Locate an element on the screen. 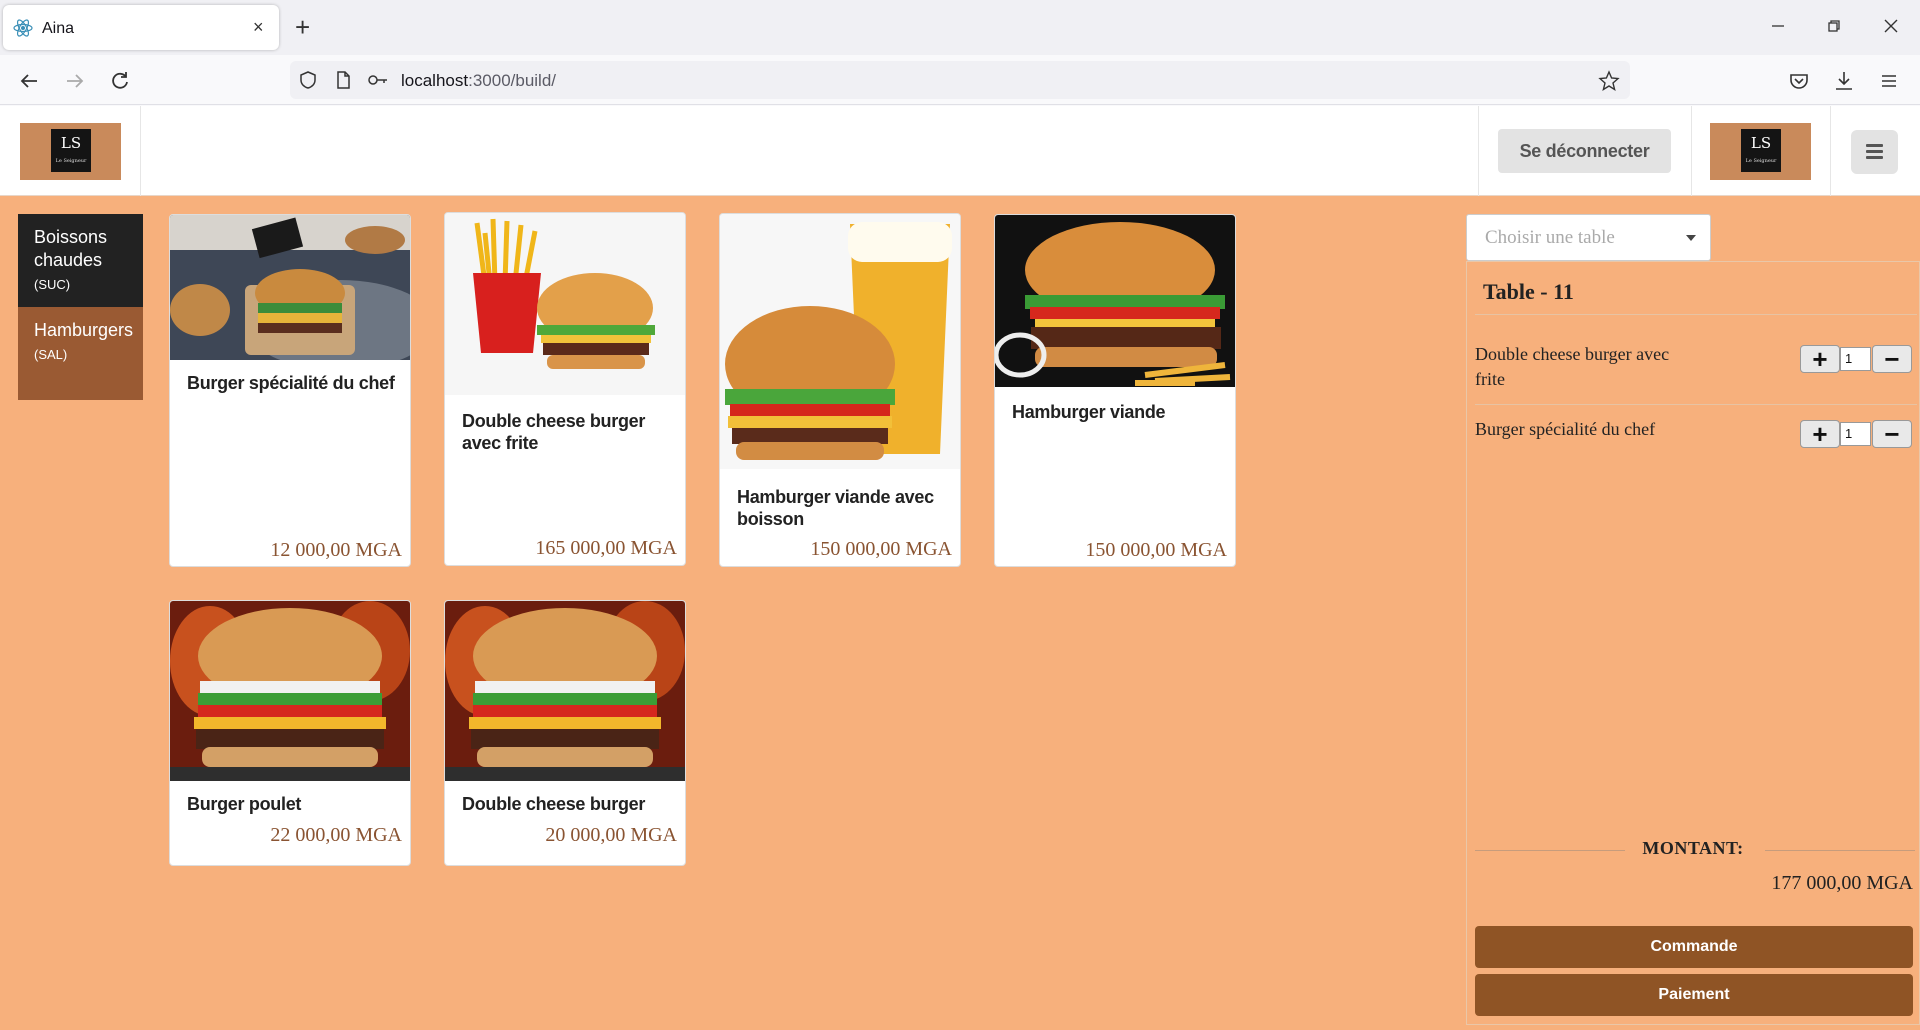 This screenshot has height=1030, width=1920. commande-button: Commande is located at coordinates (1694, 947).